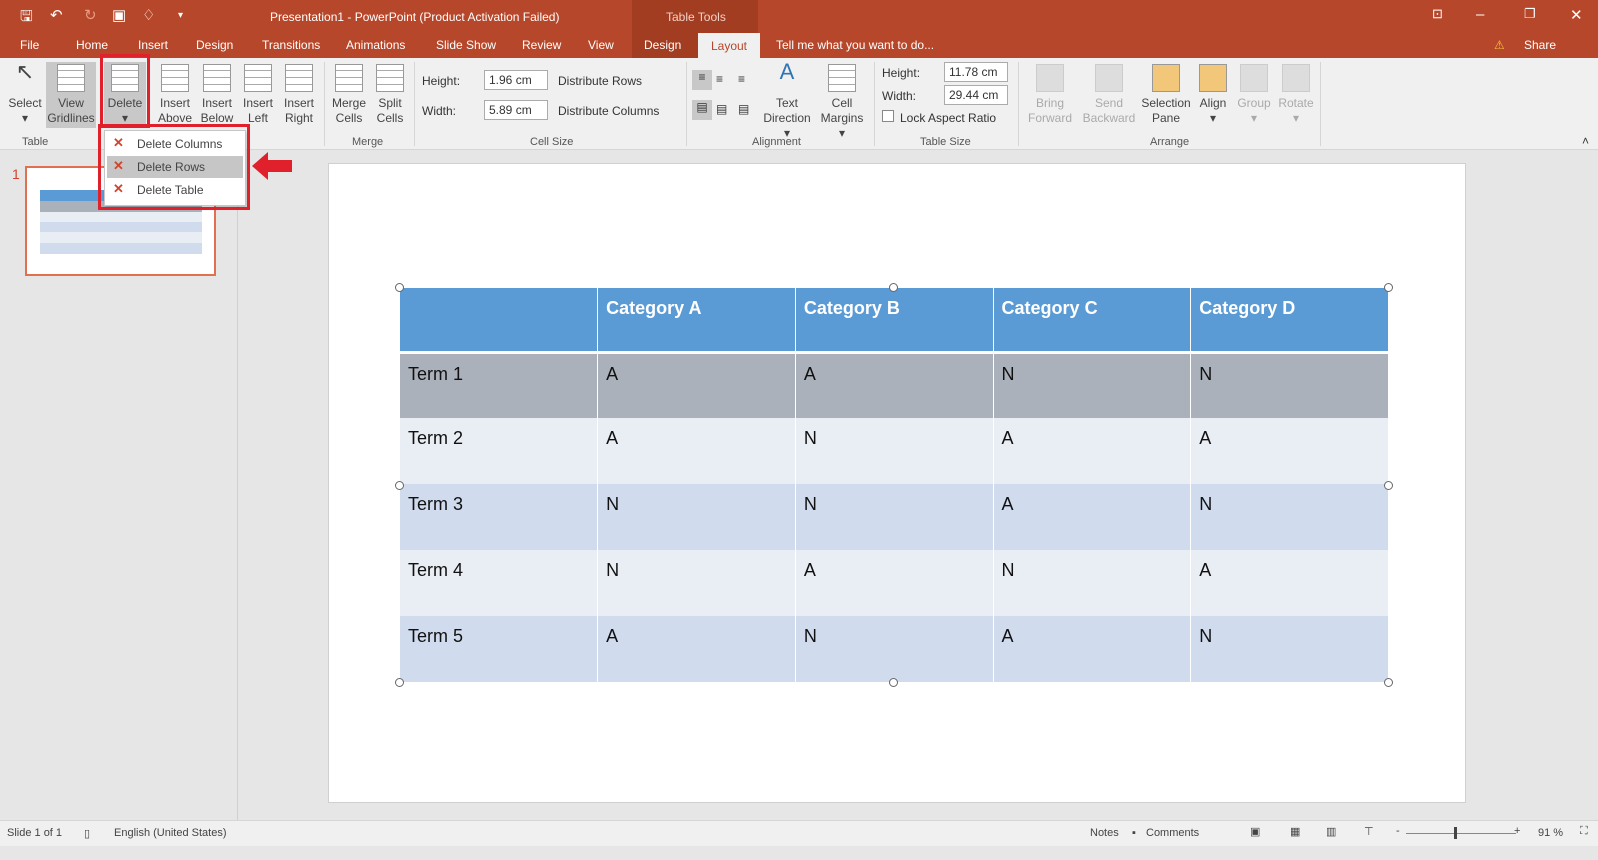  What do you see at coordinates (180, 15) in the screenshot?
I see `customize-qat-icon: ▾` at bounding box center [180, 15].